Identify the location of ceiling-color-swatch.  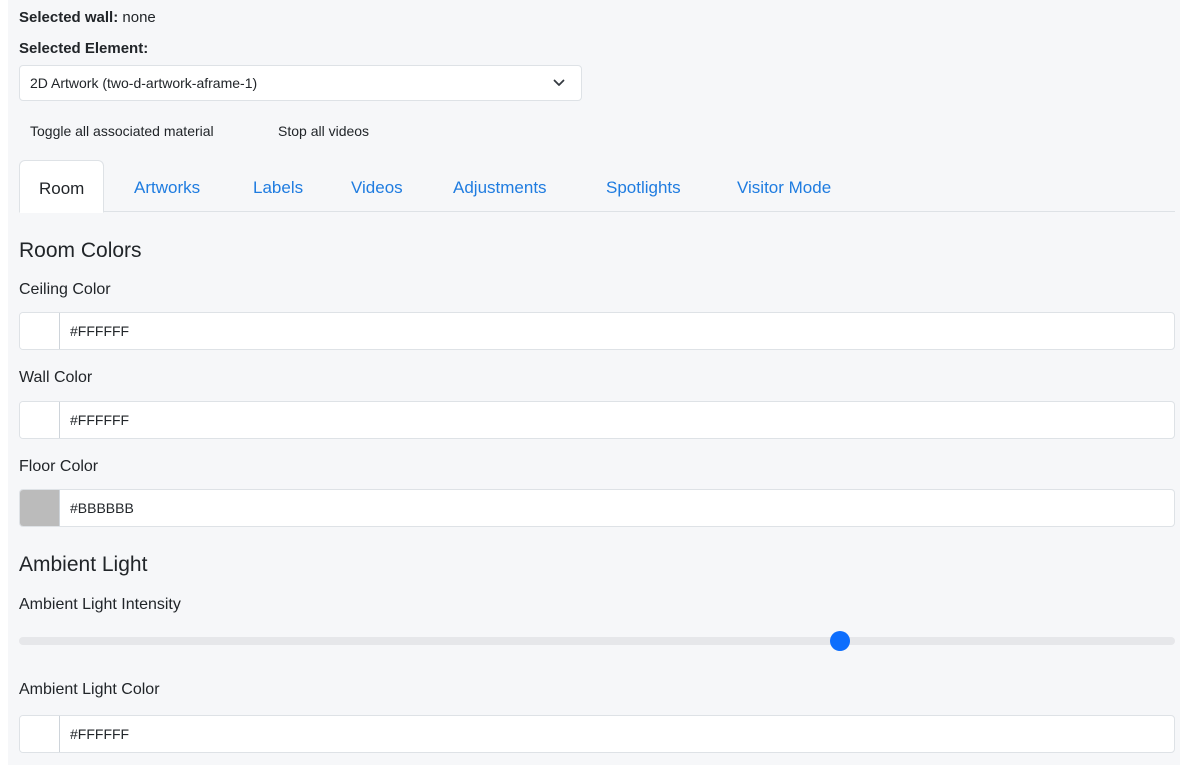
(40, 331).